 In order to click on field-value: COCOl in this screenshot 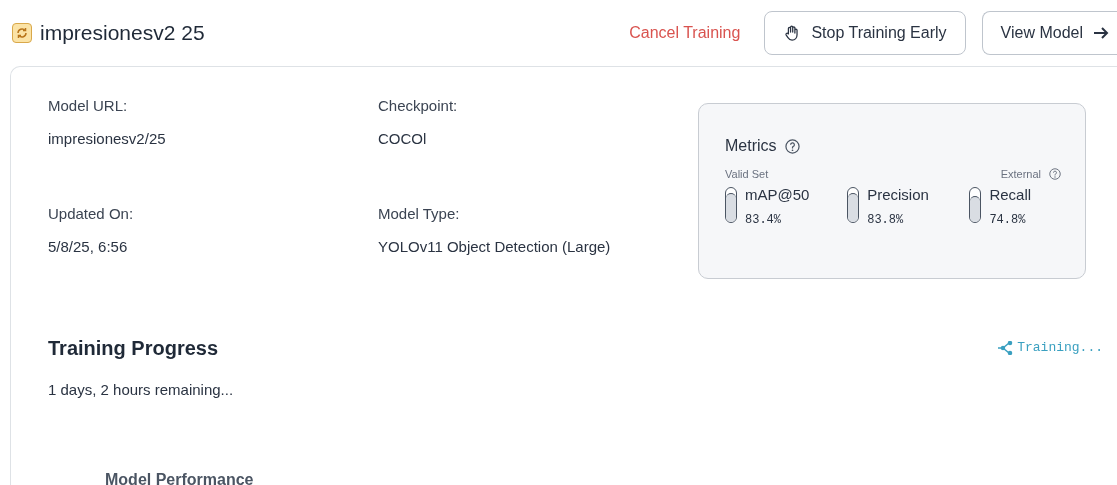, I will do `click(403, 138)`.